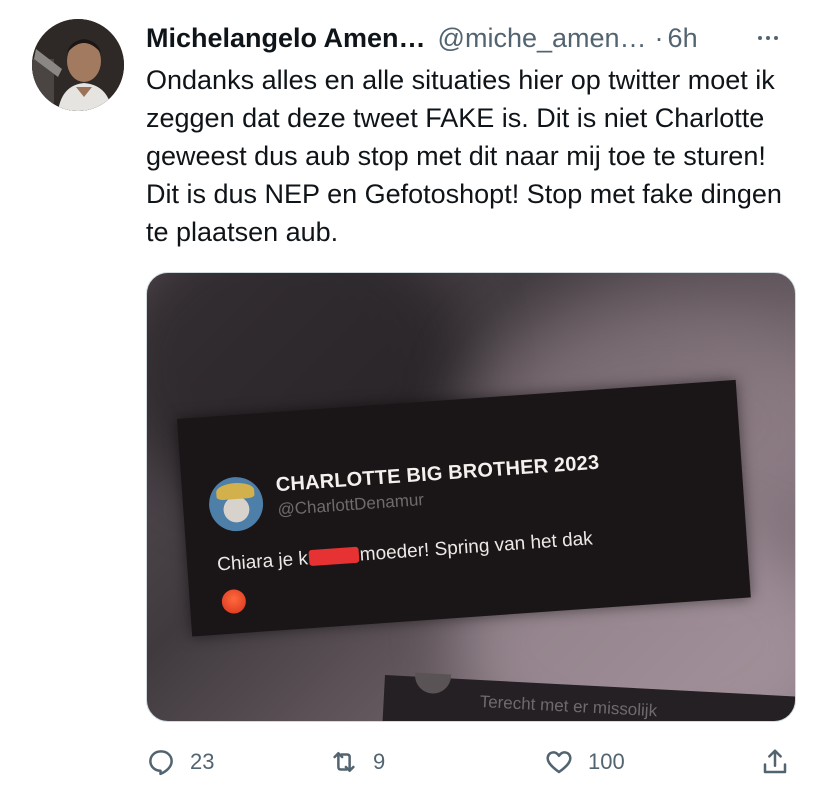 The width and height of the screenshot is (826, 800). I want to click on like-count: 100, so click(606, 761).